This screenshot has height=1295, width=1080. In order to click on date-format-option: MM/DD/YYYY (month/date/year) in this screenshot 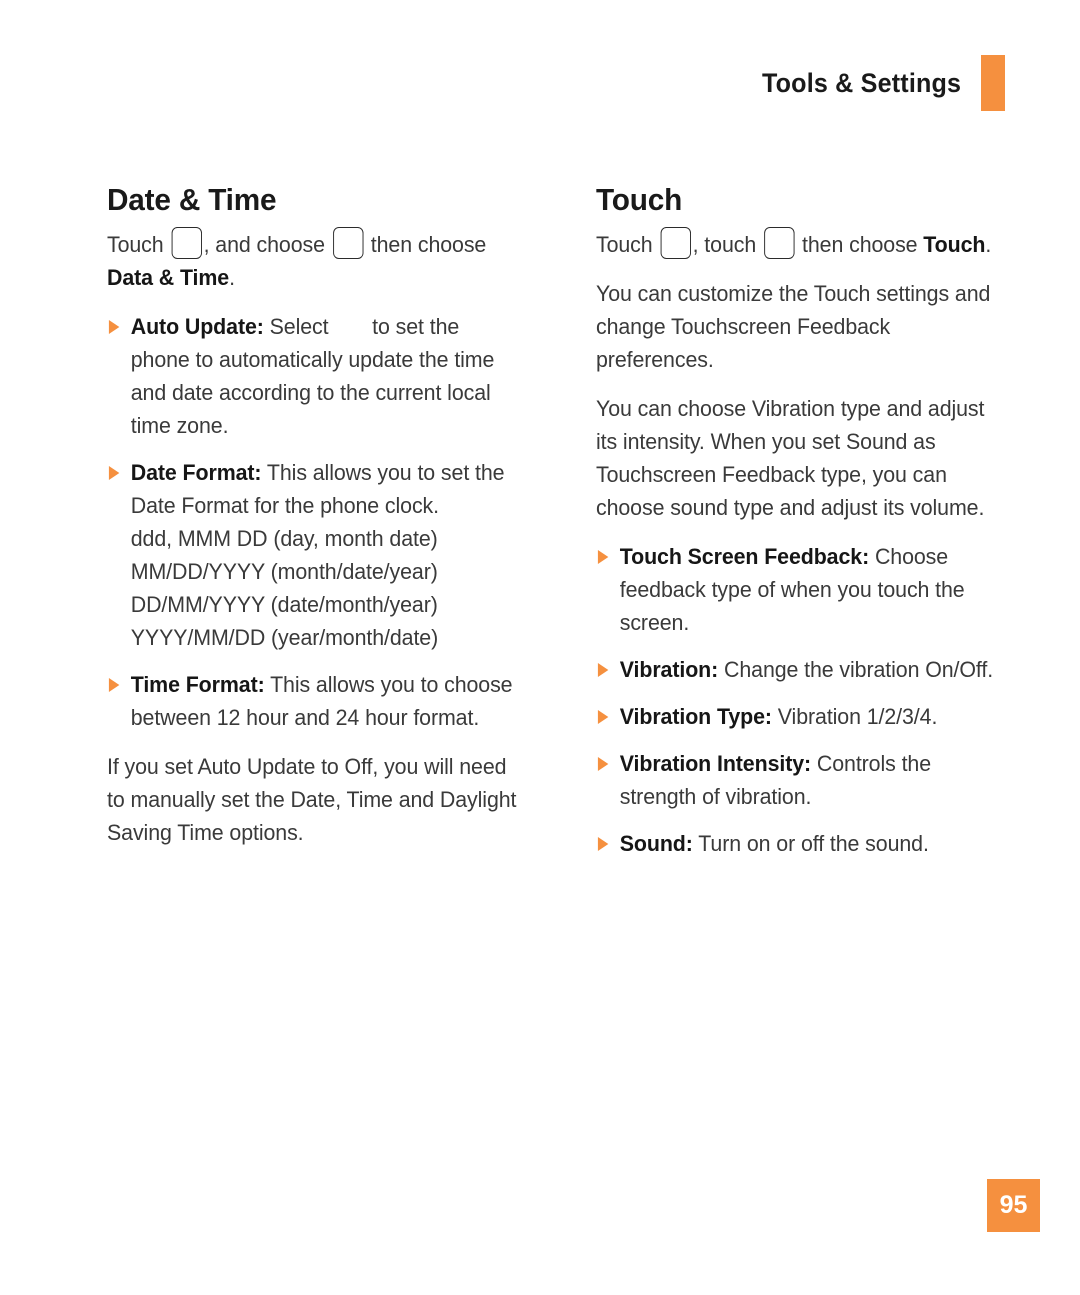, I will do `click(284, 572)`.